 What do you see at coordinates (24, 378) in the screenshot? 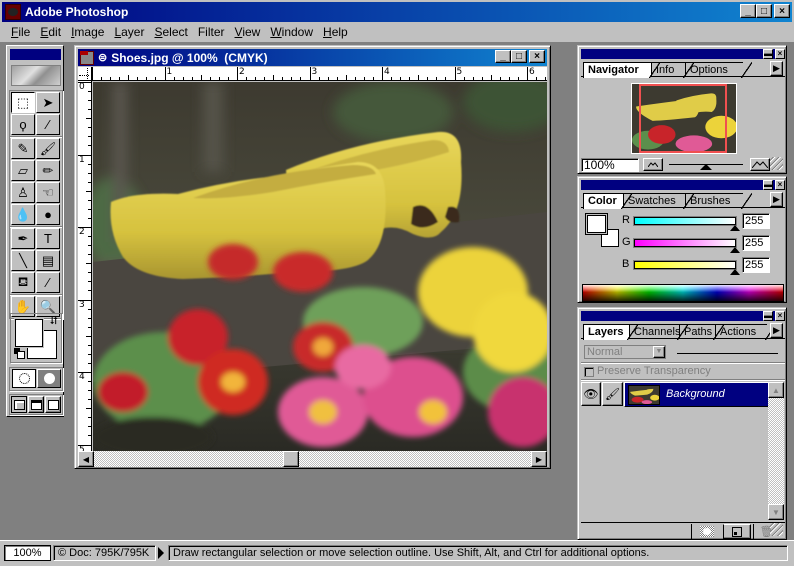
I see `standard-mode-button` at bounding box center [24, 378].